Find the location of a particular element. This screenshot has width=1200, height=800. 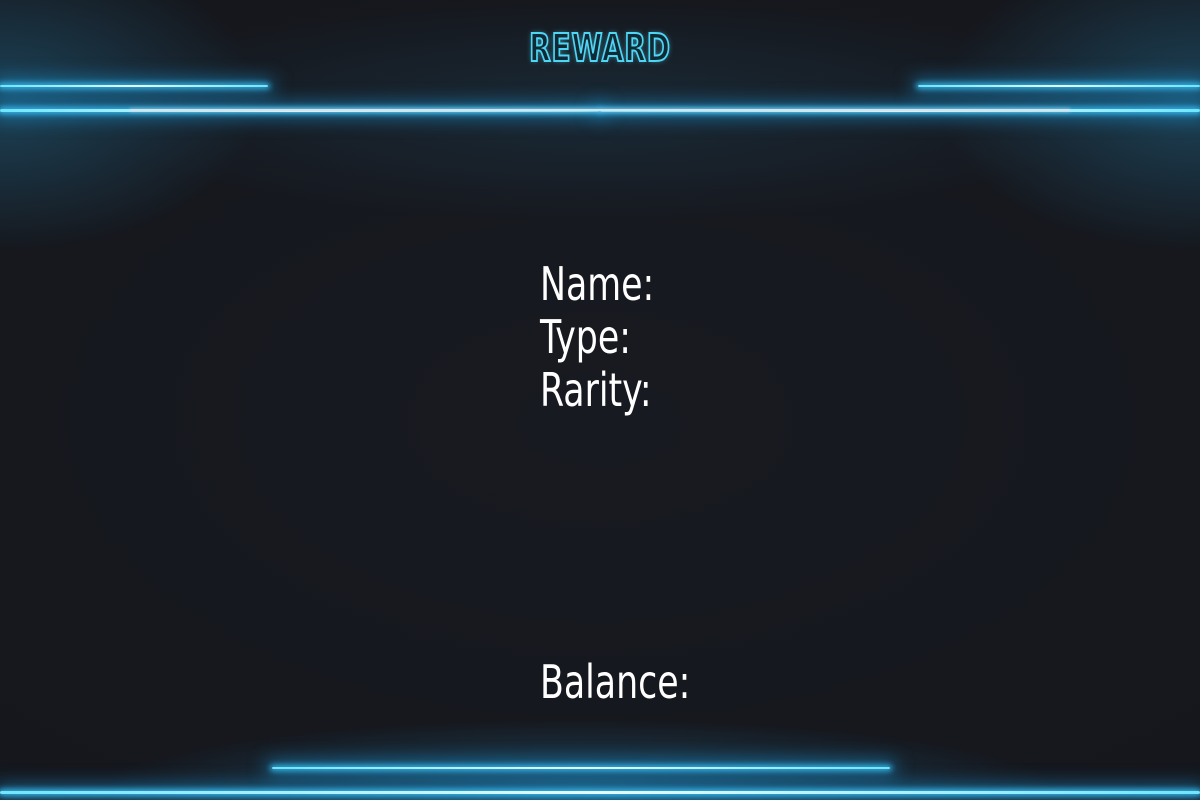

divider-line-top is located at coordinates (600, 110).